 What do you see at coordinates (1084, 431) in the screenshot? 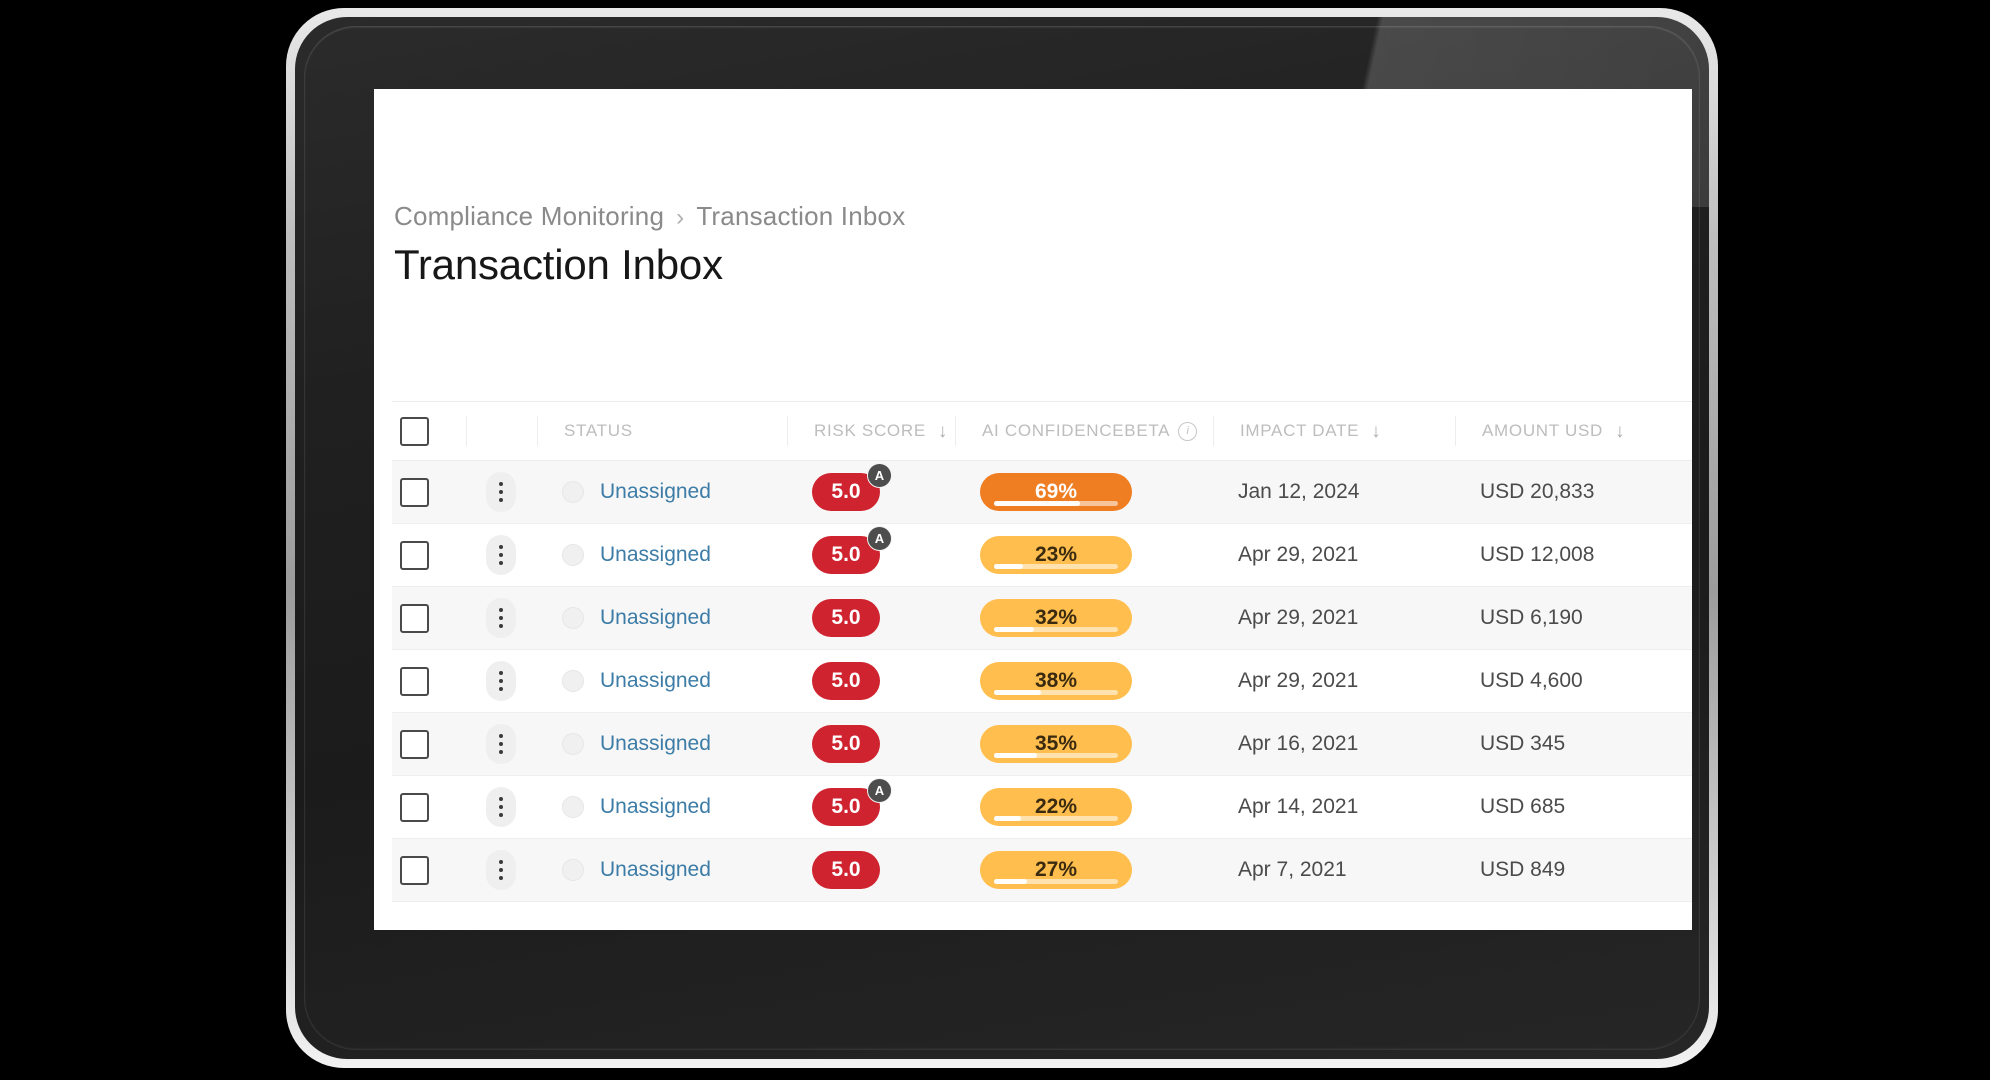
I see `header-ai-confidence-cell: AI CONFIDENCE BETA i` at bounding box center [1084, 431].